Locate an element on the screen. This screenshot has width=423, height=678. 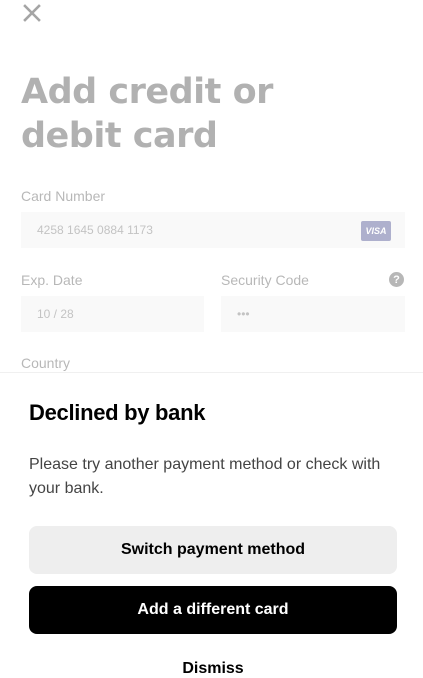
visa-card-icon: VISA is located at coordinates (376, 231).